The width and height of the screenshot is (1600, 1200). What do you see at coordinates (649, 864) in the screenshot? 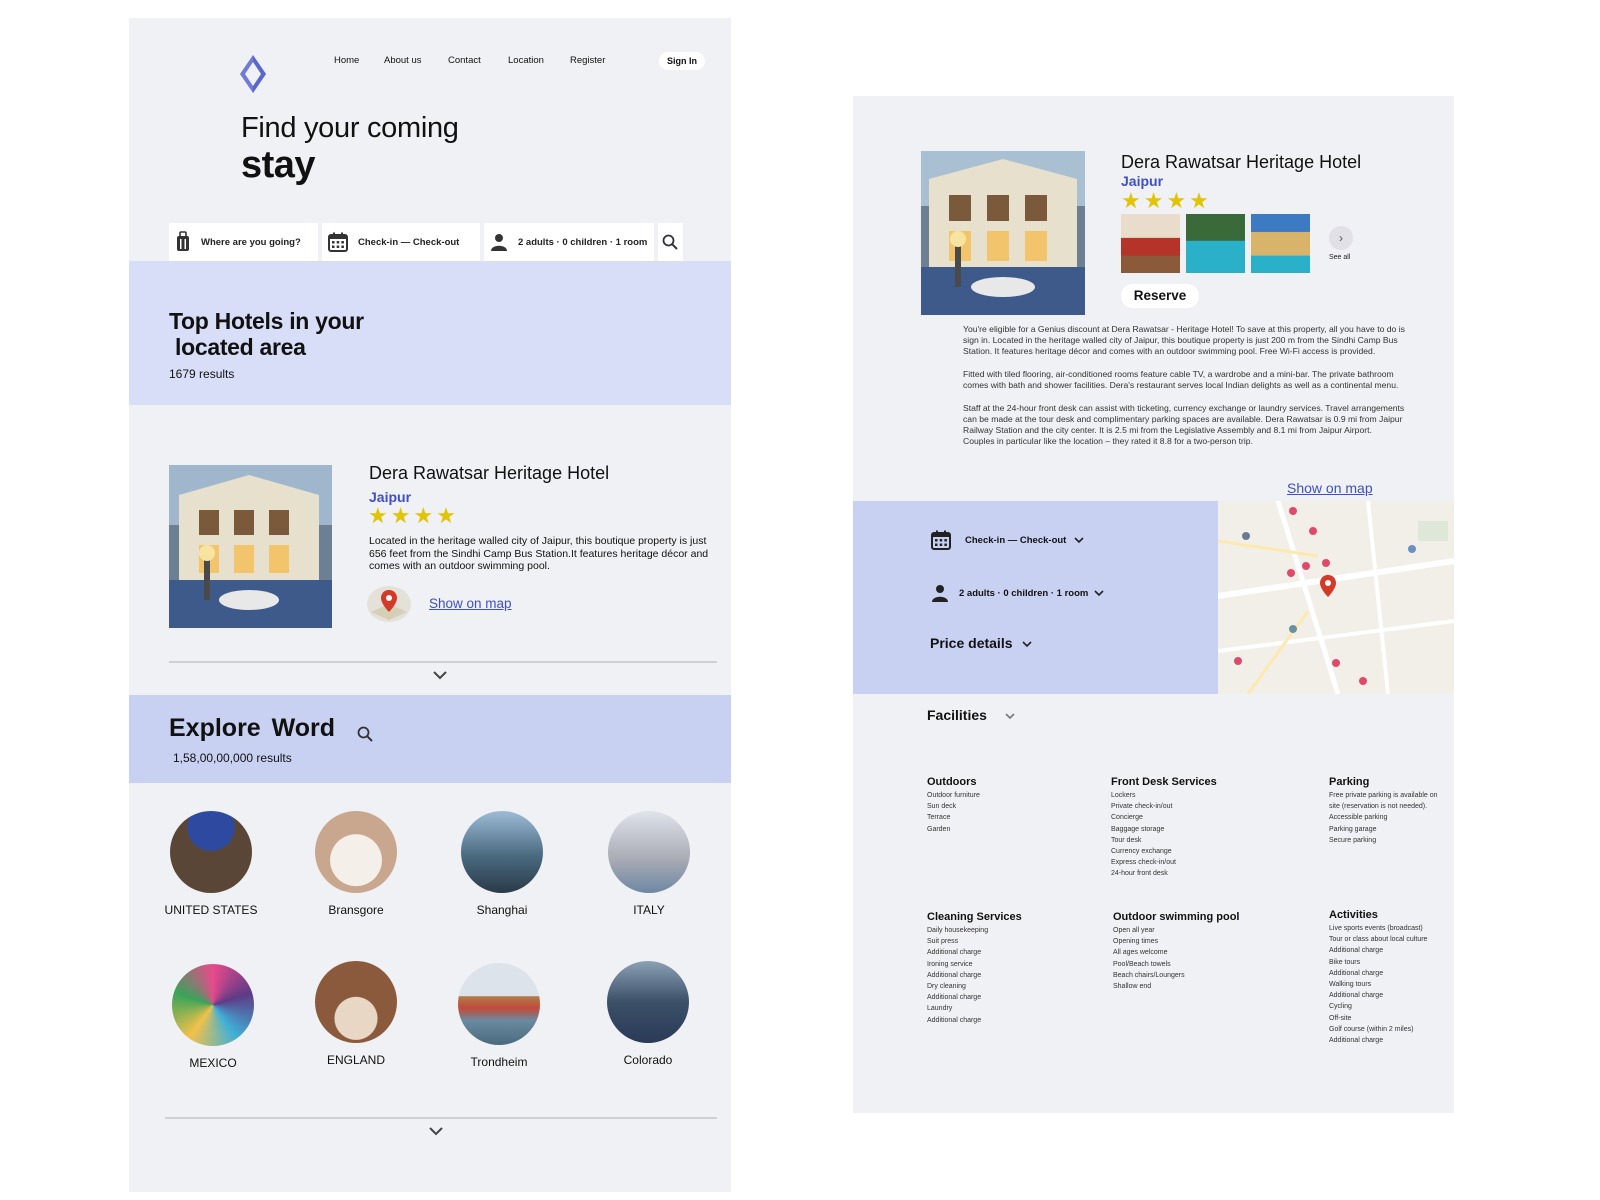
I see `place-card-italy: ITALY` at bounding box center [649, 864].